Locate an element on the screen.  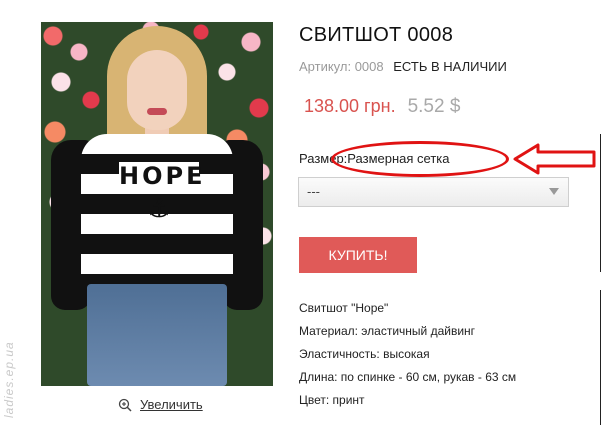
description-line: Свитшот "Hope" is located at coordinates (344, 308).